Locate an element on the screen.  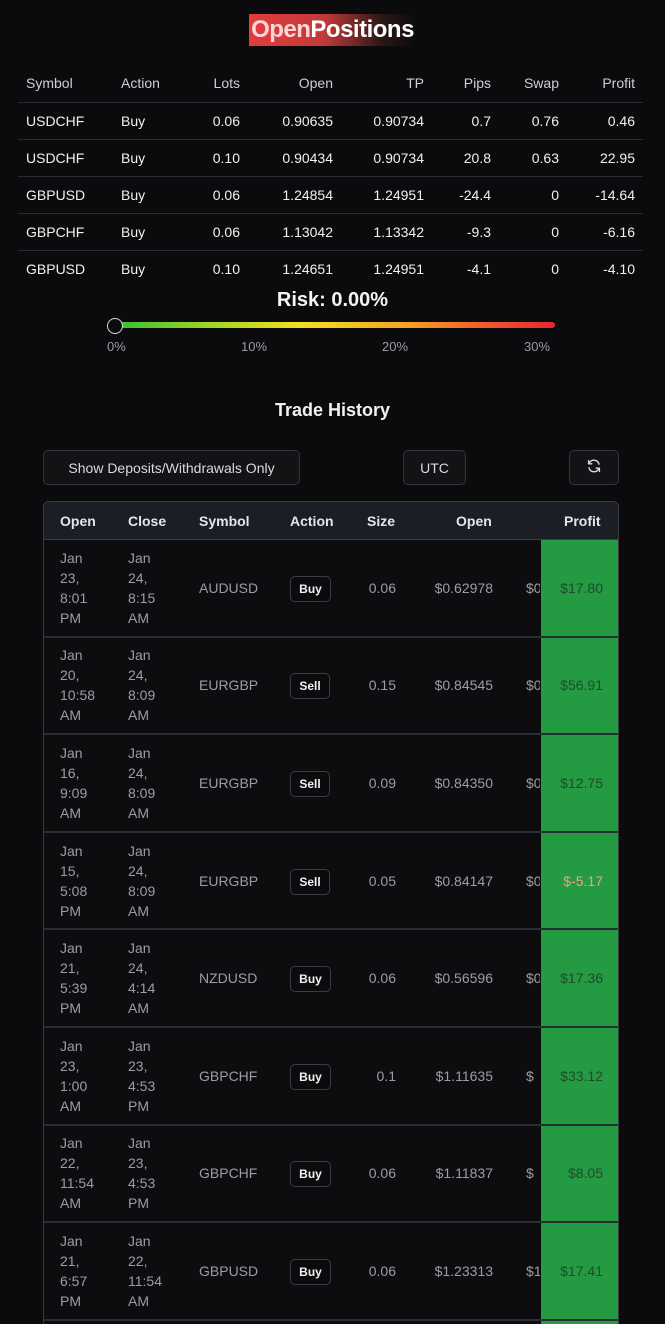
risk-tick-20: 20% is located at coordinates (395, 346).